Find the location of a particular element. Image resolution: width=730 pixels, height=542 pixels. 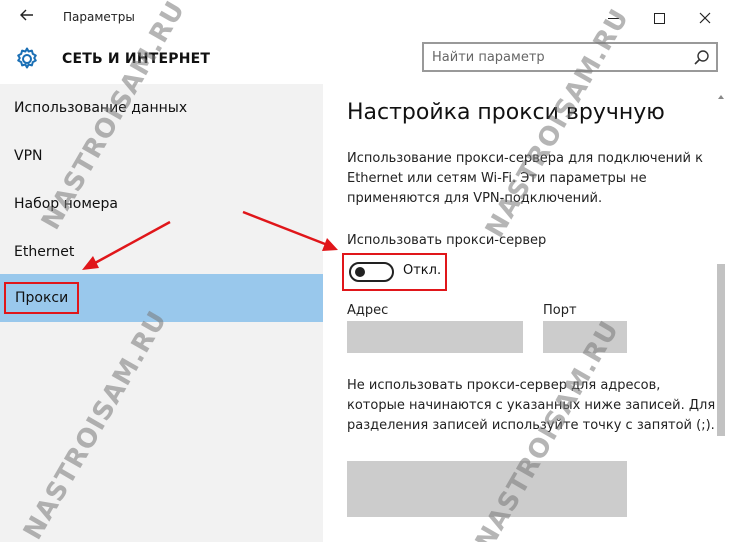

sidebar-item-label: Набор номера is located at coordinates (66, 204).